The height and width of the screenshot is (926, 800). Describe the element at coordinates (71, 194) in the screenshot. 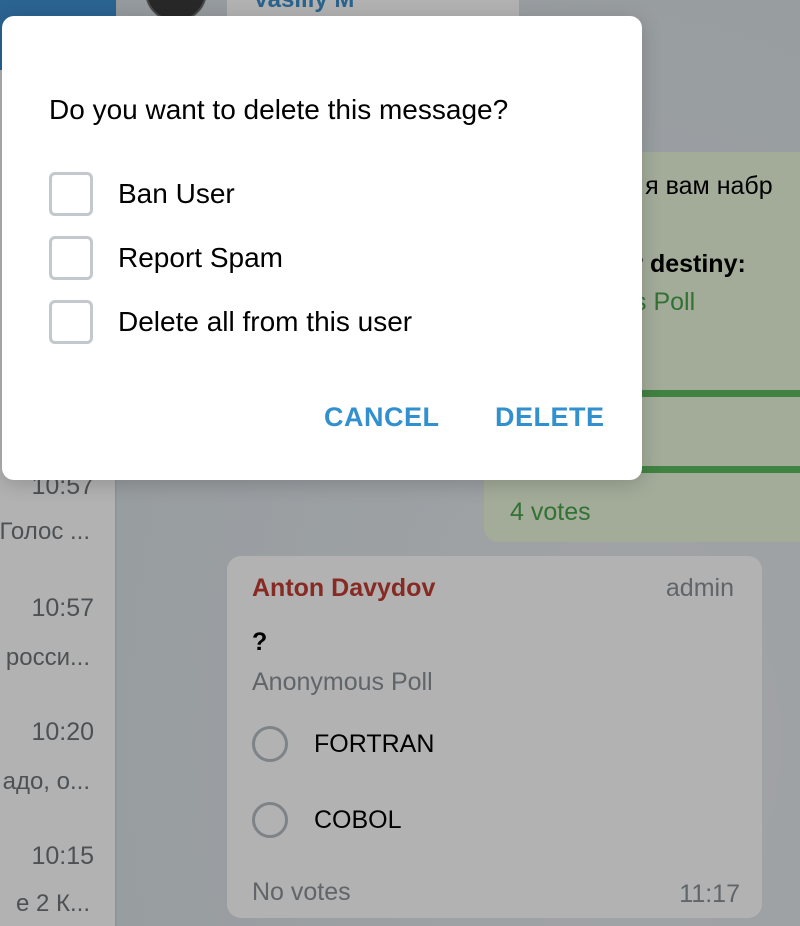

I see `ban-user-checkbox` at that location.